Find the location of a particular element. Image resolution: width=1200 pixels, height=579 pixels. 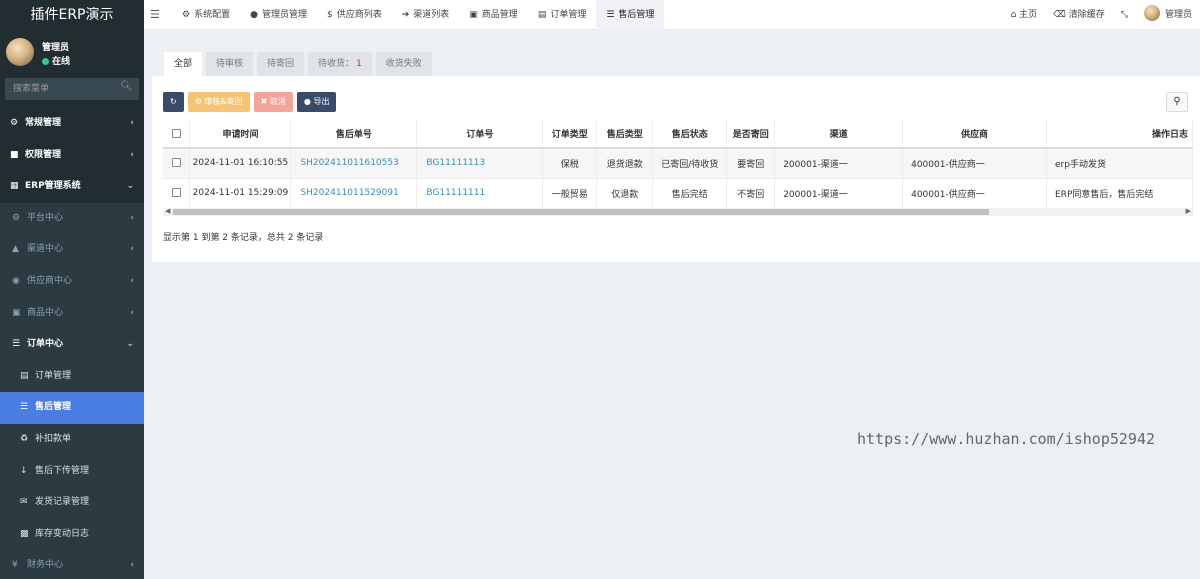

app-title: 插件ERP演示 is located at coordinates (72, 15).